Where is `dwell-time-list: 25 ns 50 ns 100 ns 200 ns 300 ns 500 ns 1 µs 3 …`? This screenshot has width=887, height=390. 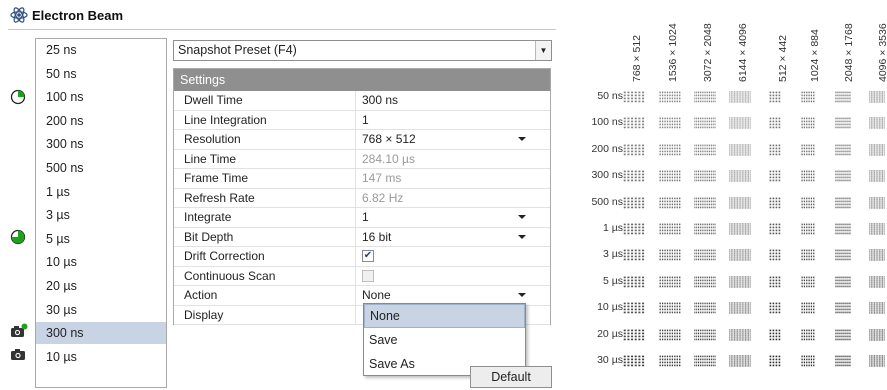 dwell-time-list: 25 ns 50 ns 100 ns 200 ns 300 ns 500 ns 1 µs 3 … is located at coordinates (101, 213).